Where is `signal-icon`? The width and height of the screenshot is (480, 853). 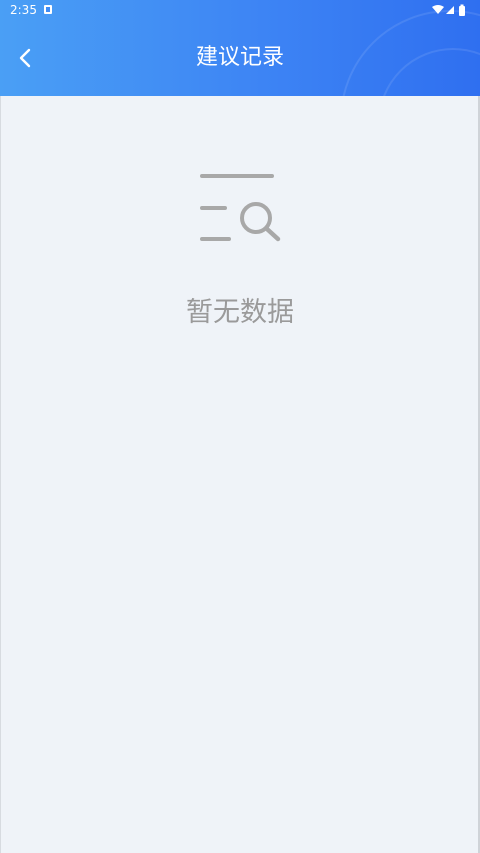
signal-icon is located at coordinates (450, 10).